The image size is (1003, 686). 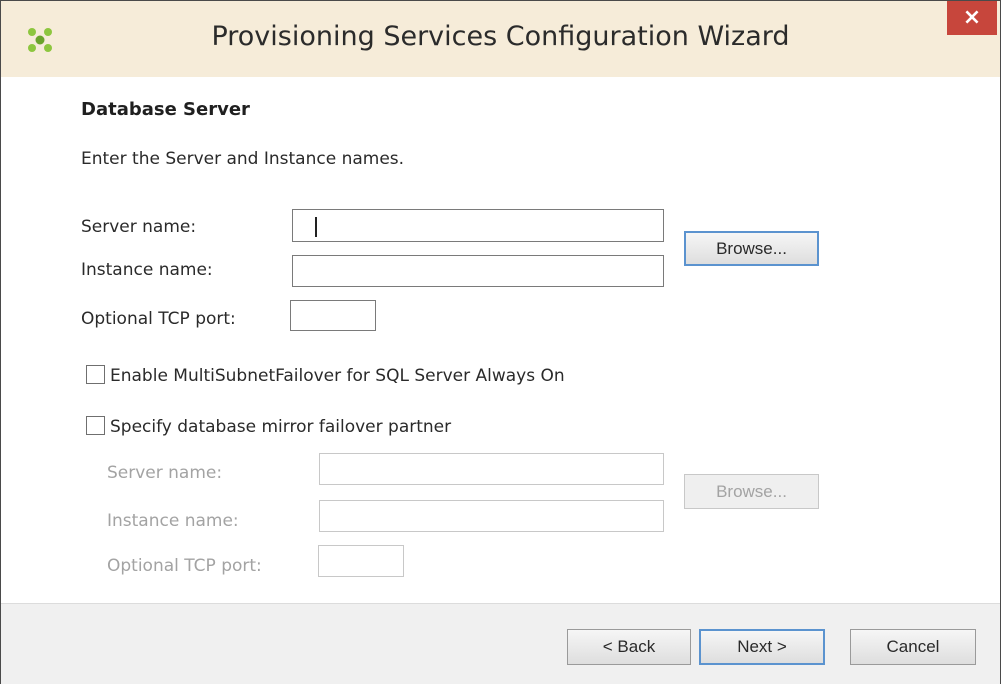 I want to click on page-heading: Database Server, so click(x=165, y=109).